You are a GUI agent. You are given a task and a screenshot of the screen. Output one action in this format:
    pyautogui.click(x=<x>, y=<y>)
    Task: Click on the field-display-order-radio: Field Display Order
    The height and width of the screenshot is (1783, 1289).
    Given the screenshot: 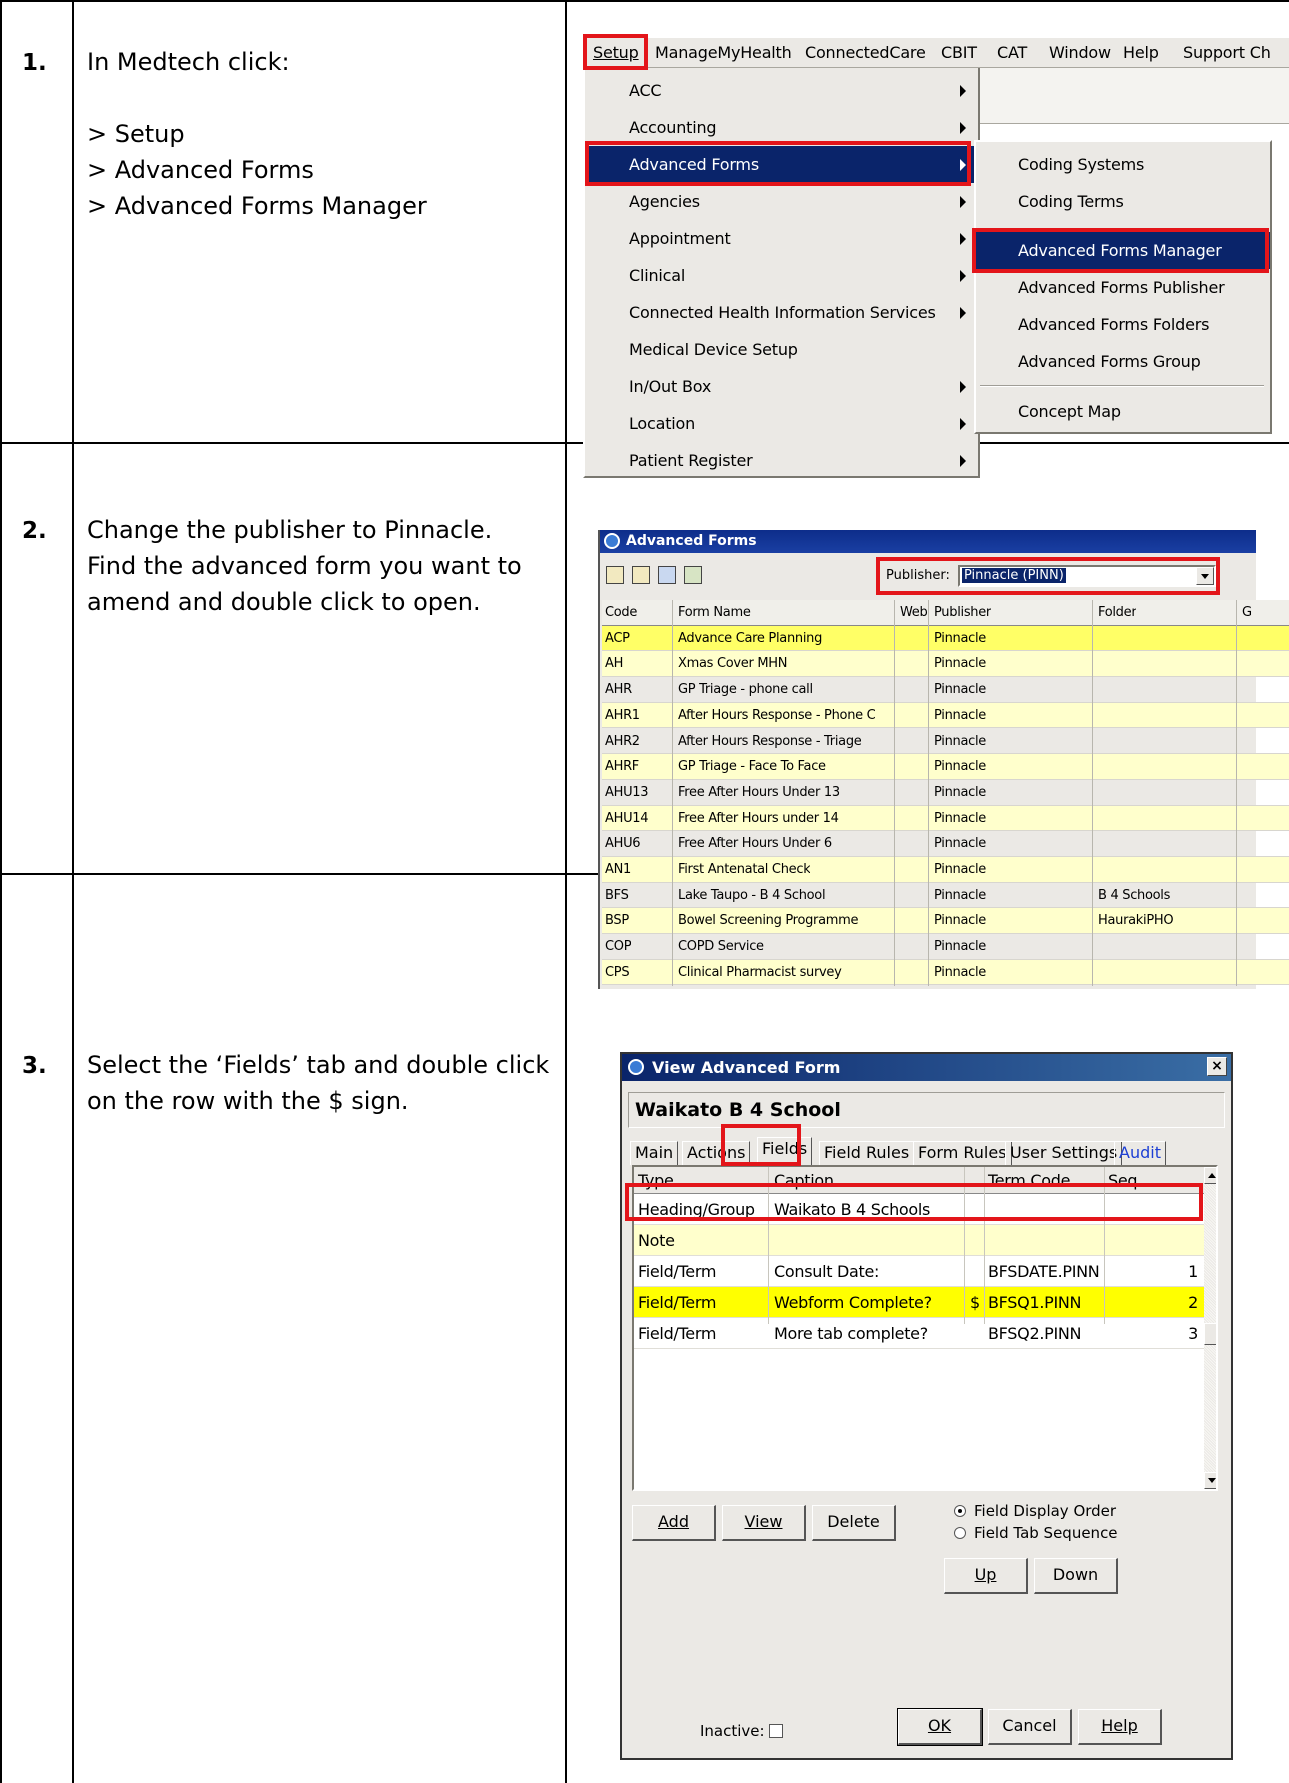 What is the action you would take?
    pyautogui.click(x=1035, y=1511)
    